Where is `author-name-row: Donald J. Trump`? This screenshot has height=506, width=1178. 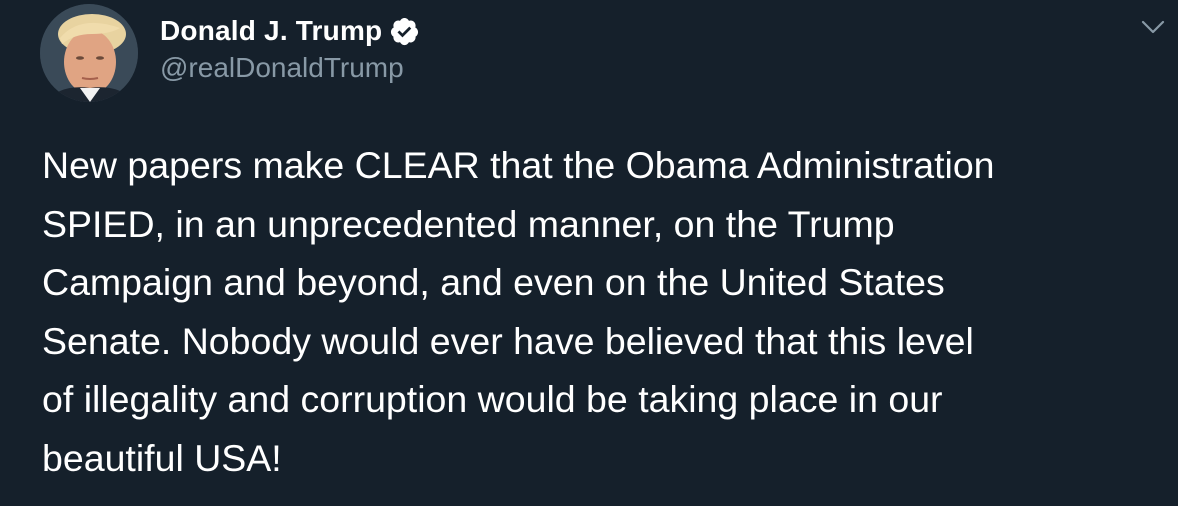
author-name-row: Donald J. Trump is located at coordinates (290, 31).